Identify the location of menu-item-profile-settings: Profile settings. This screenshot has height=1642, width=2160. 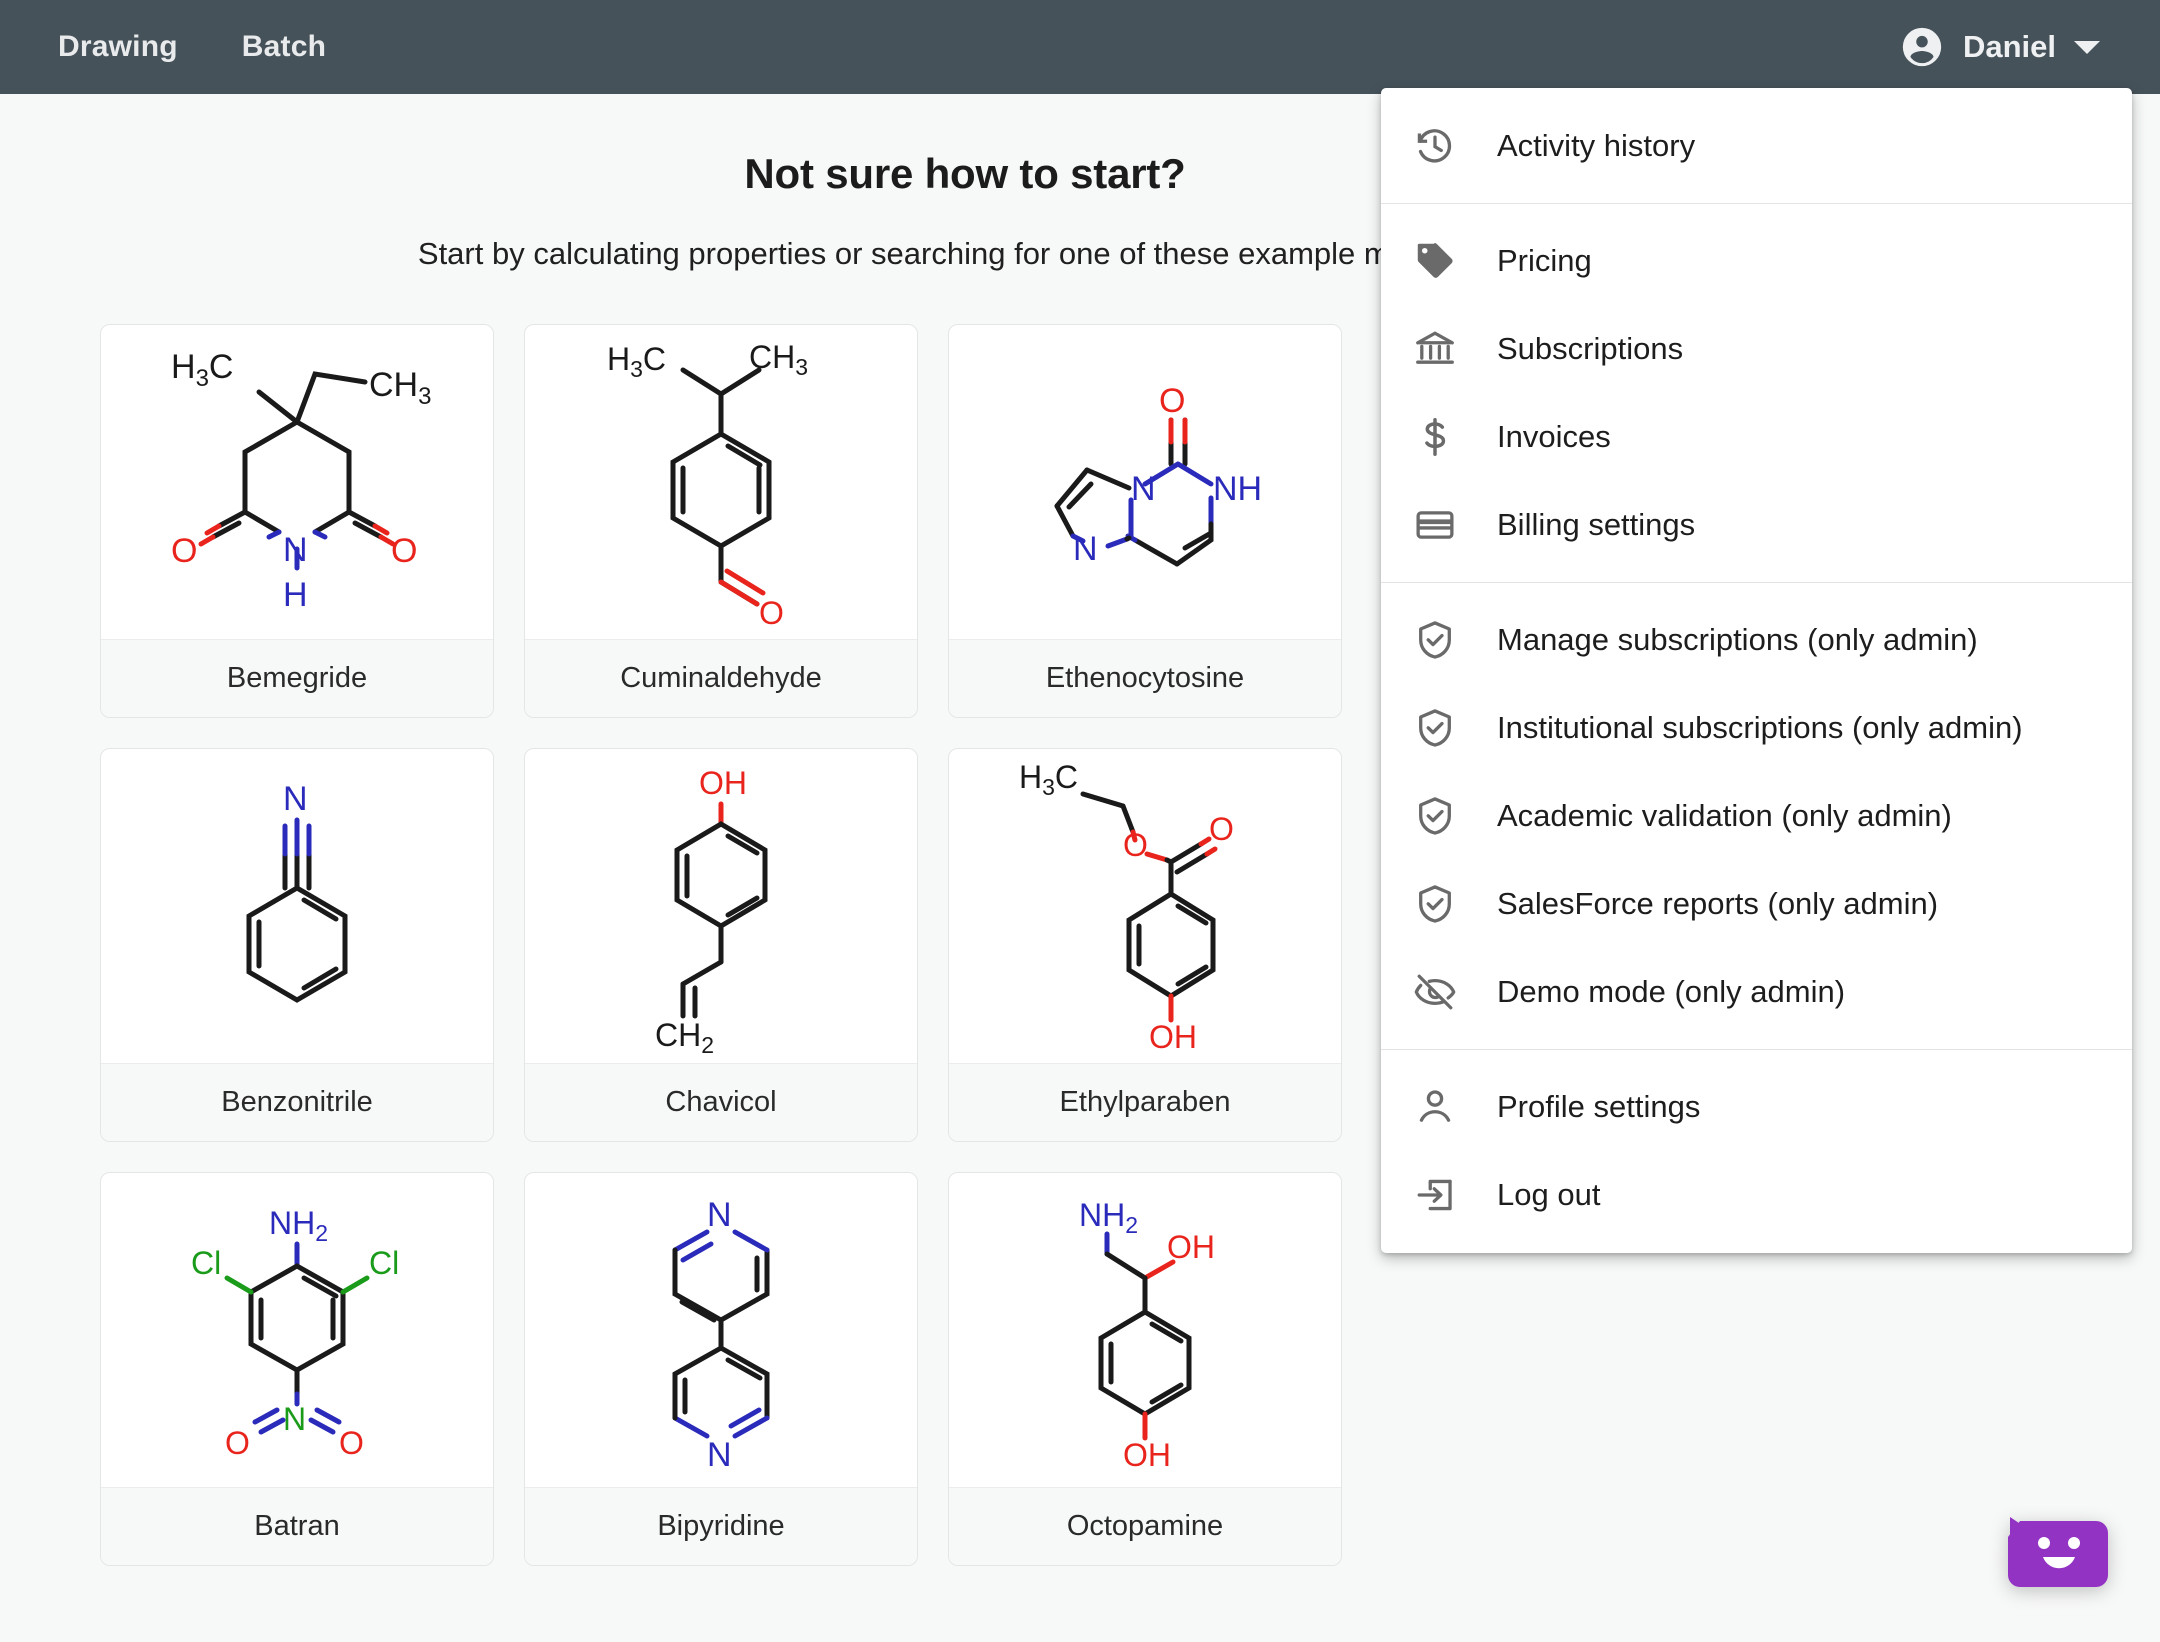
(1756, 1107).